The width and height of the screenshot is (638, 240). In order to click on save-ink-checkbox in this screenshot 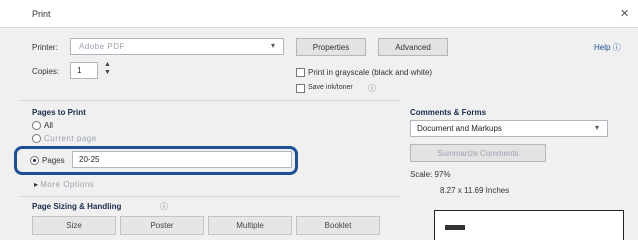, I will do `click(300, 88)`.